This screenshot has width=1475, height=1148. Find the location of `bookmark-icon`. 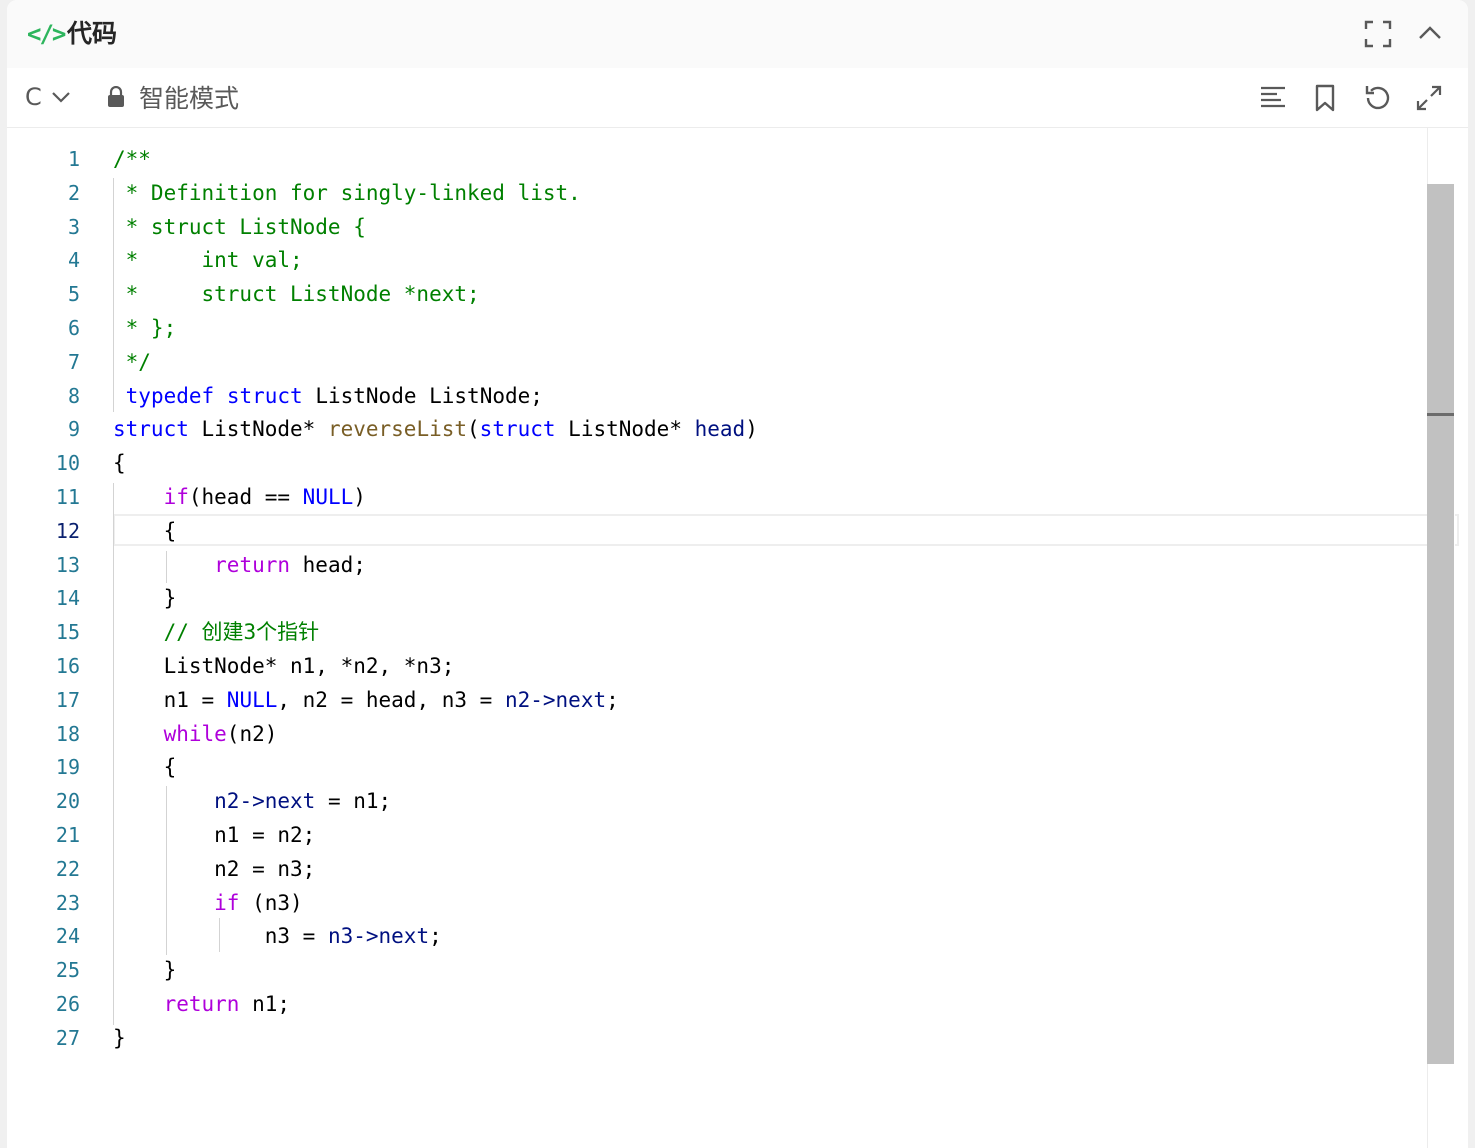

bookmark-icon is located at coordinates (1325, 98).